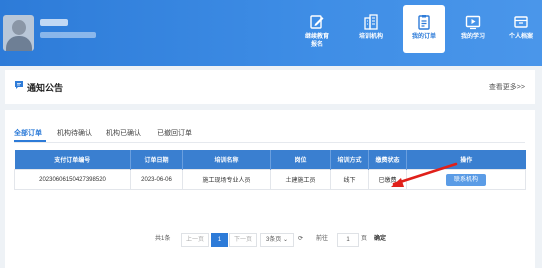 Image resolution: width=542 pixels, height=268 pixels. I want to click on tab-all-orders: 全部订单, so click(28, 133).